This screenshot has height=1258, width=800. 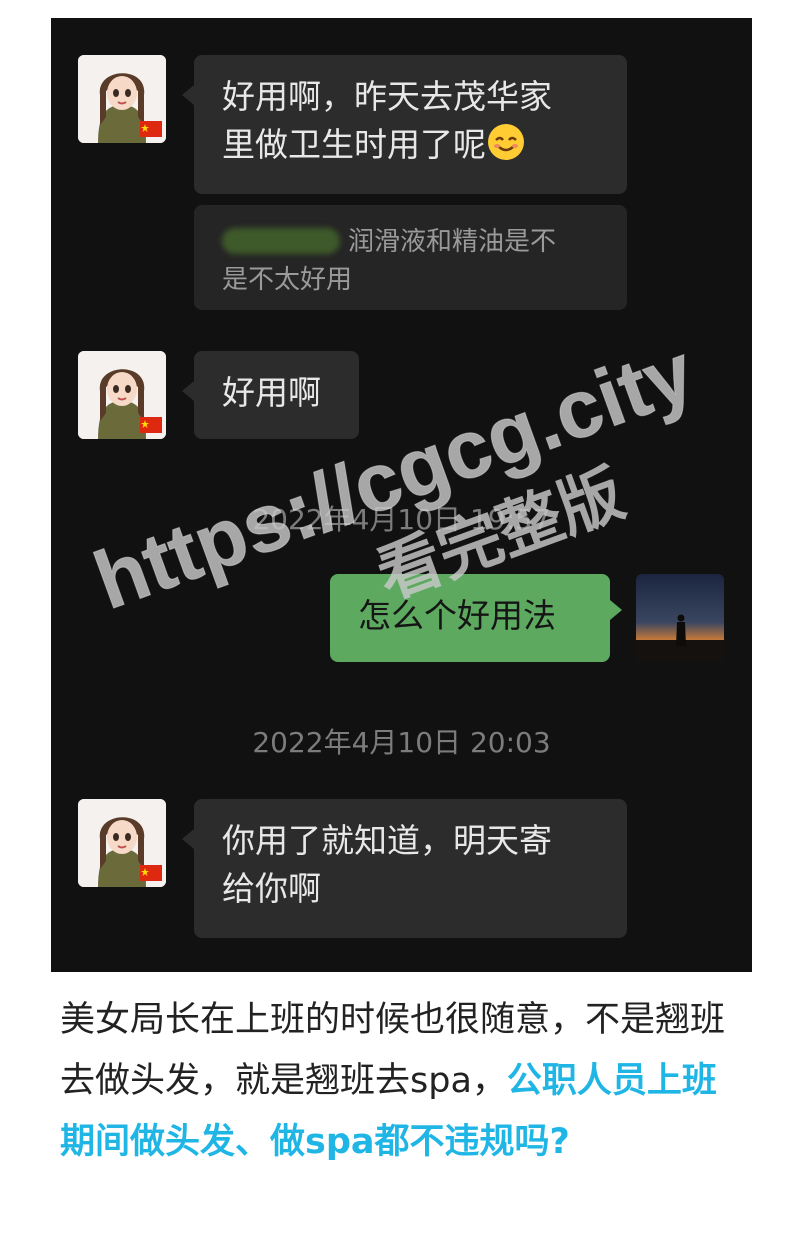 I want to click on sunset-silhouette-icon, so click(x=680, y=618).